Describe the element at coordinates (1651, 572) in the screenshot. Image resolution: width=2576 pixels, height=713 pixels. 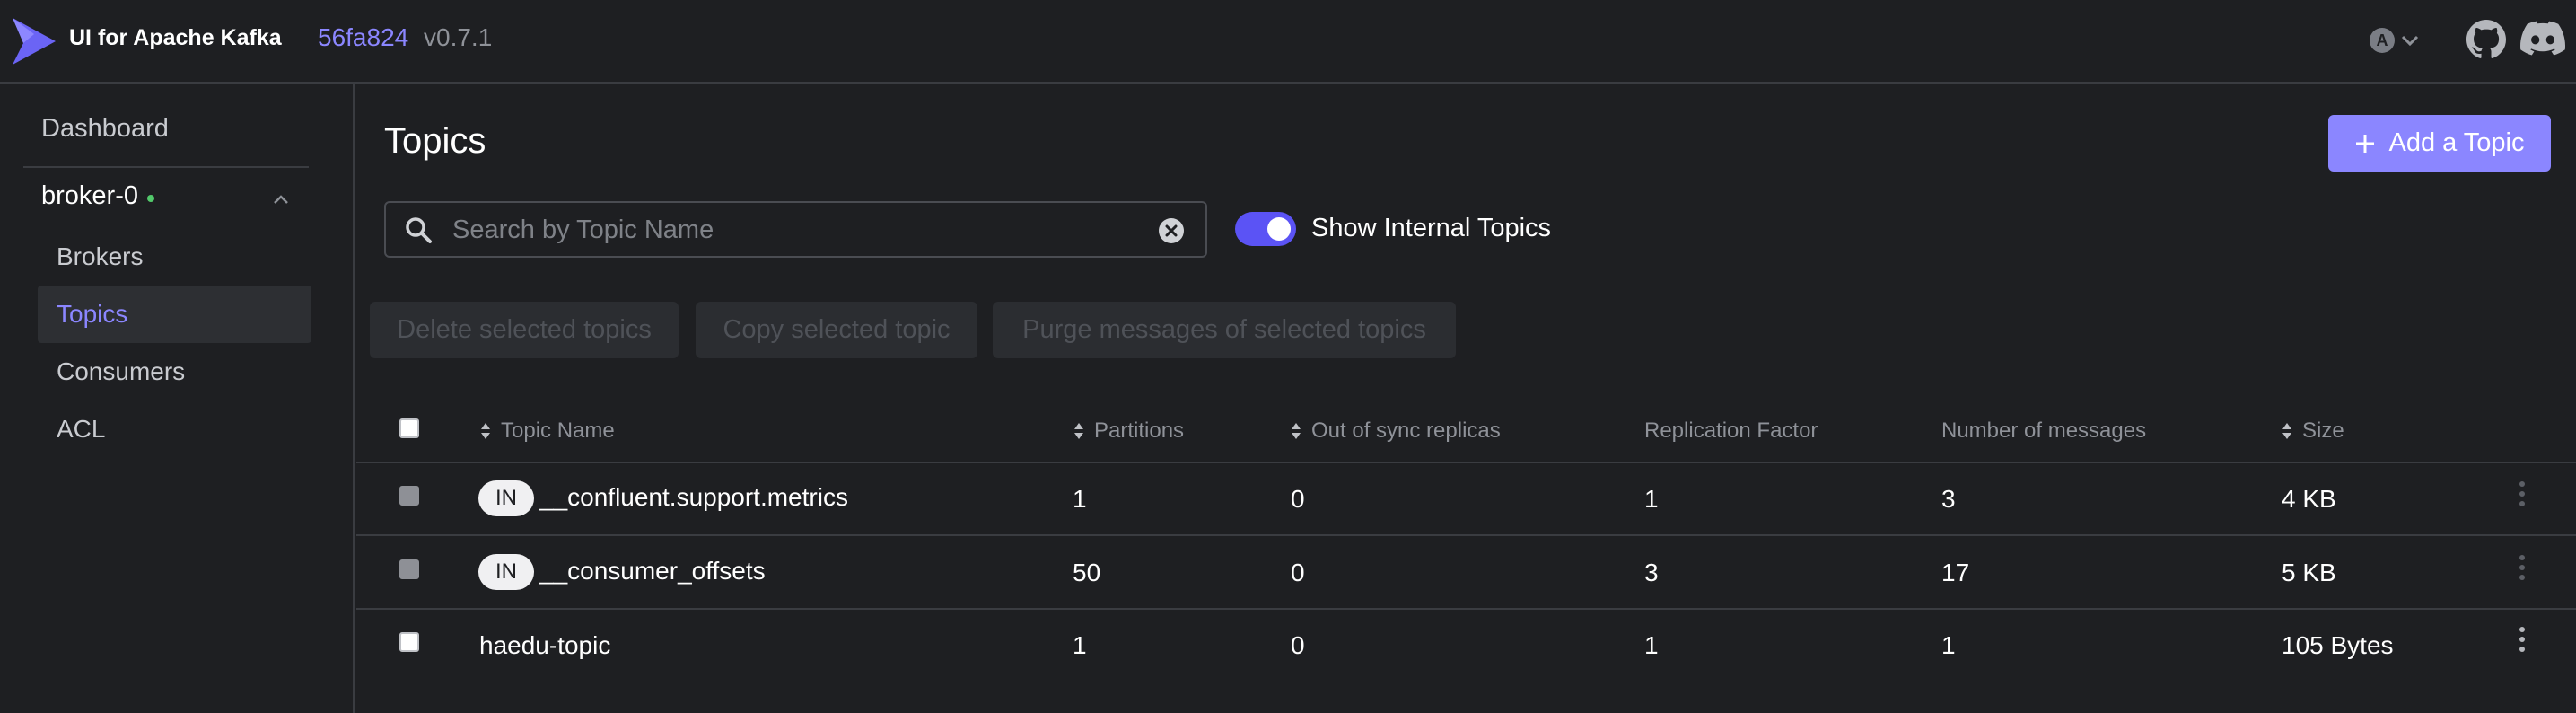
I see `replication-factor-cell: 3` at that location.